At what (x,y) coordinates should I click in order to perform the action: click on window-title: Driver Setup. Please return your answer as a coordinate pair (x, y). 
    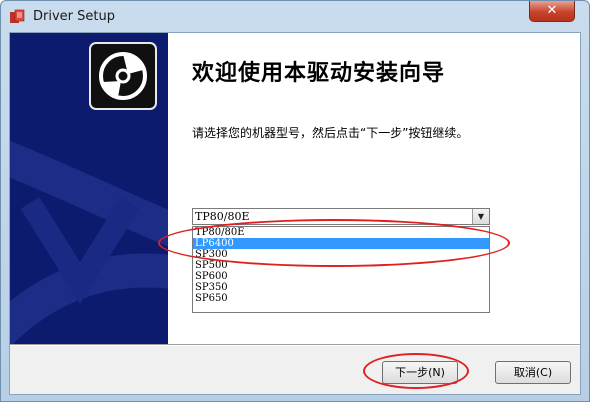
    Looking at the image, I should click on (74, 16).